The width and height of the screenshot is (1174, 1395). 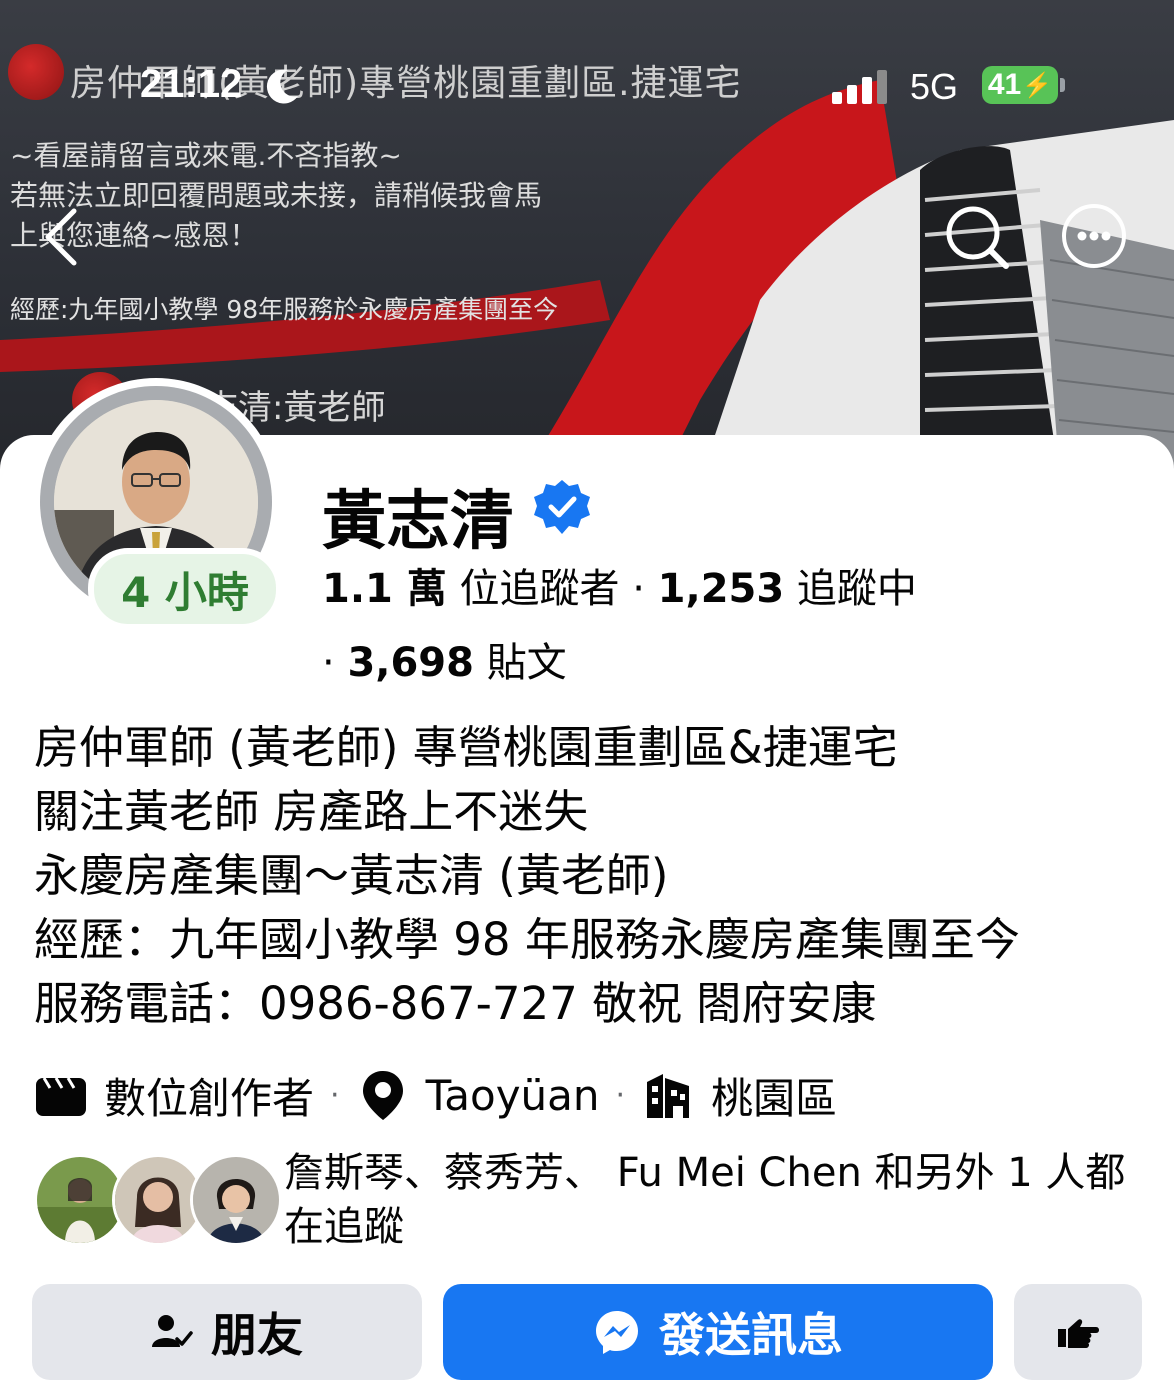 I want to click on search-icon, so click(x=977, y=237).